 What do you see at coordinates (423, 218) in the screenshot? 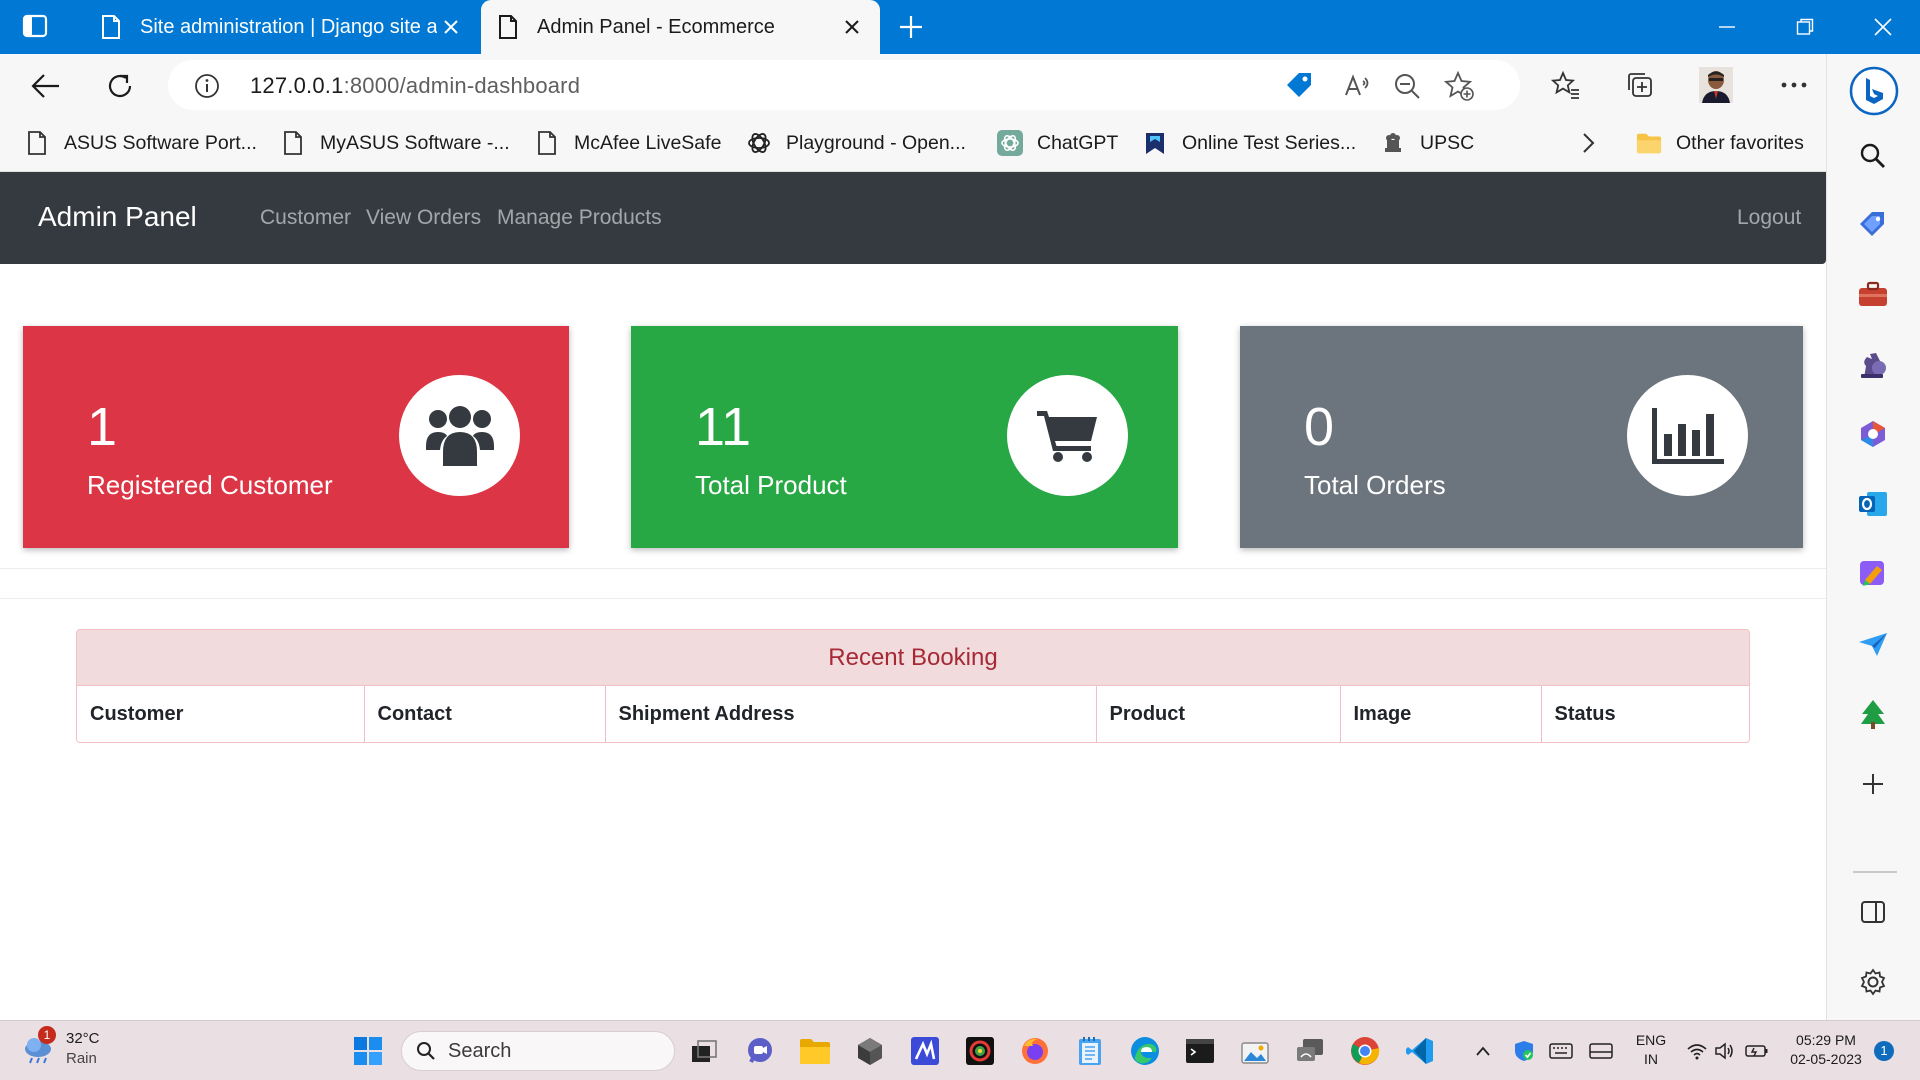
I see `nav-link-view-orders: View Orders` at bounding box center [423, 218].